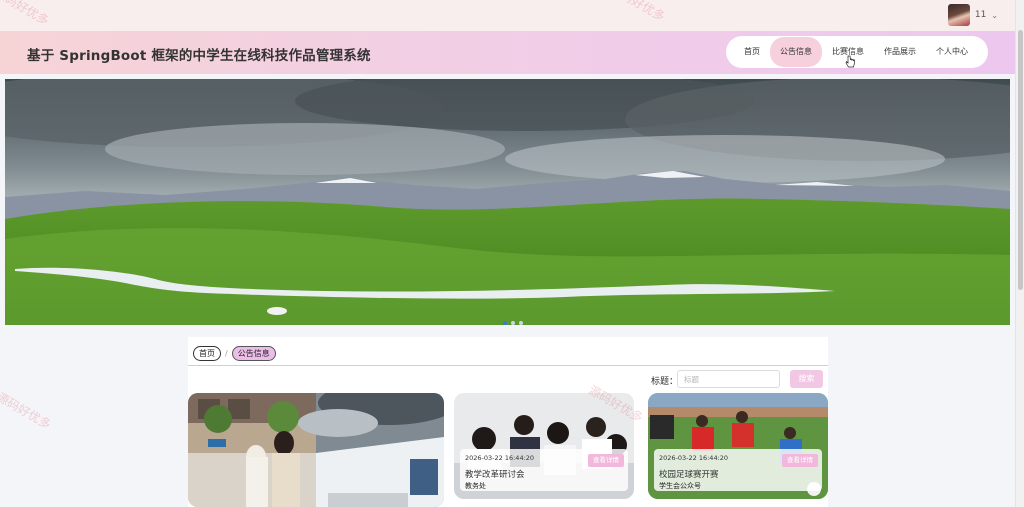 Image resolution: width=1024 pixels, height=507 pixels. Describe the element at coordinates (544, 470) in the screenshot. I see `notice-card-info: 2026-03-22 16:44:20 教学改革研讨会 教务处 查看详情` at that location.